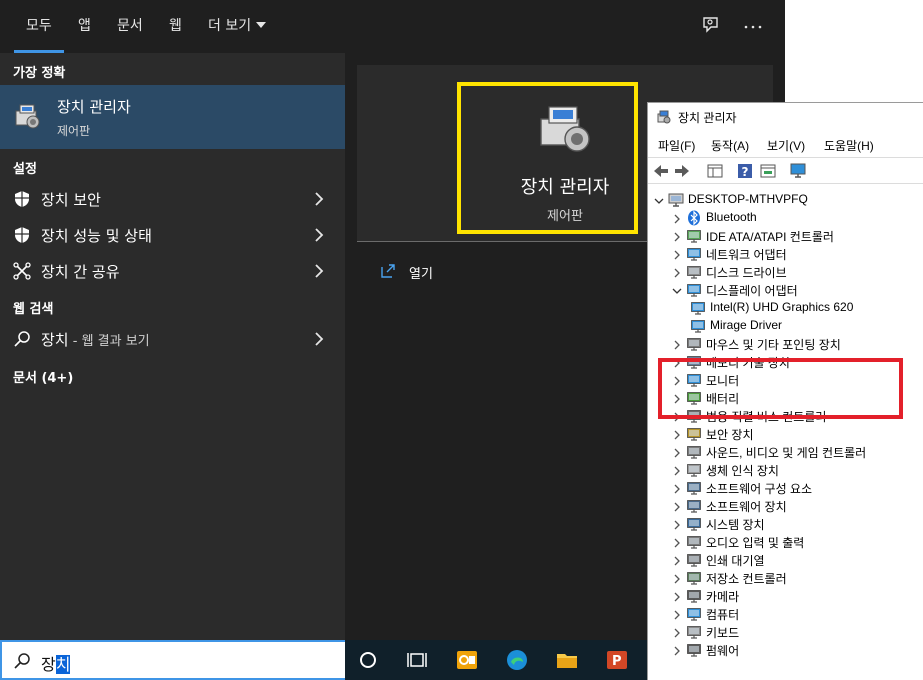  I want to click on tree-item-label: 생체 인식 장치, so click(742, 471).